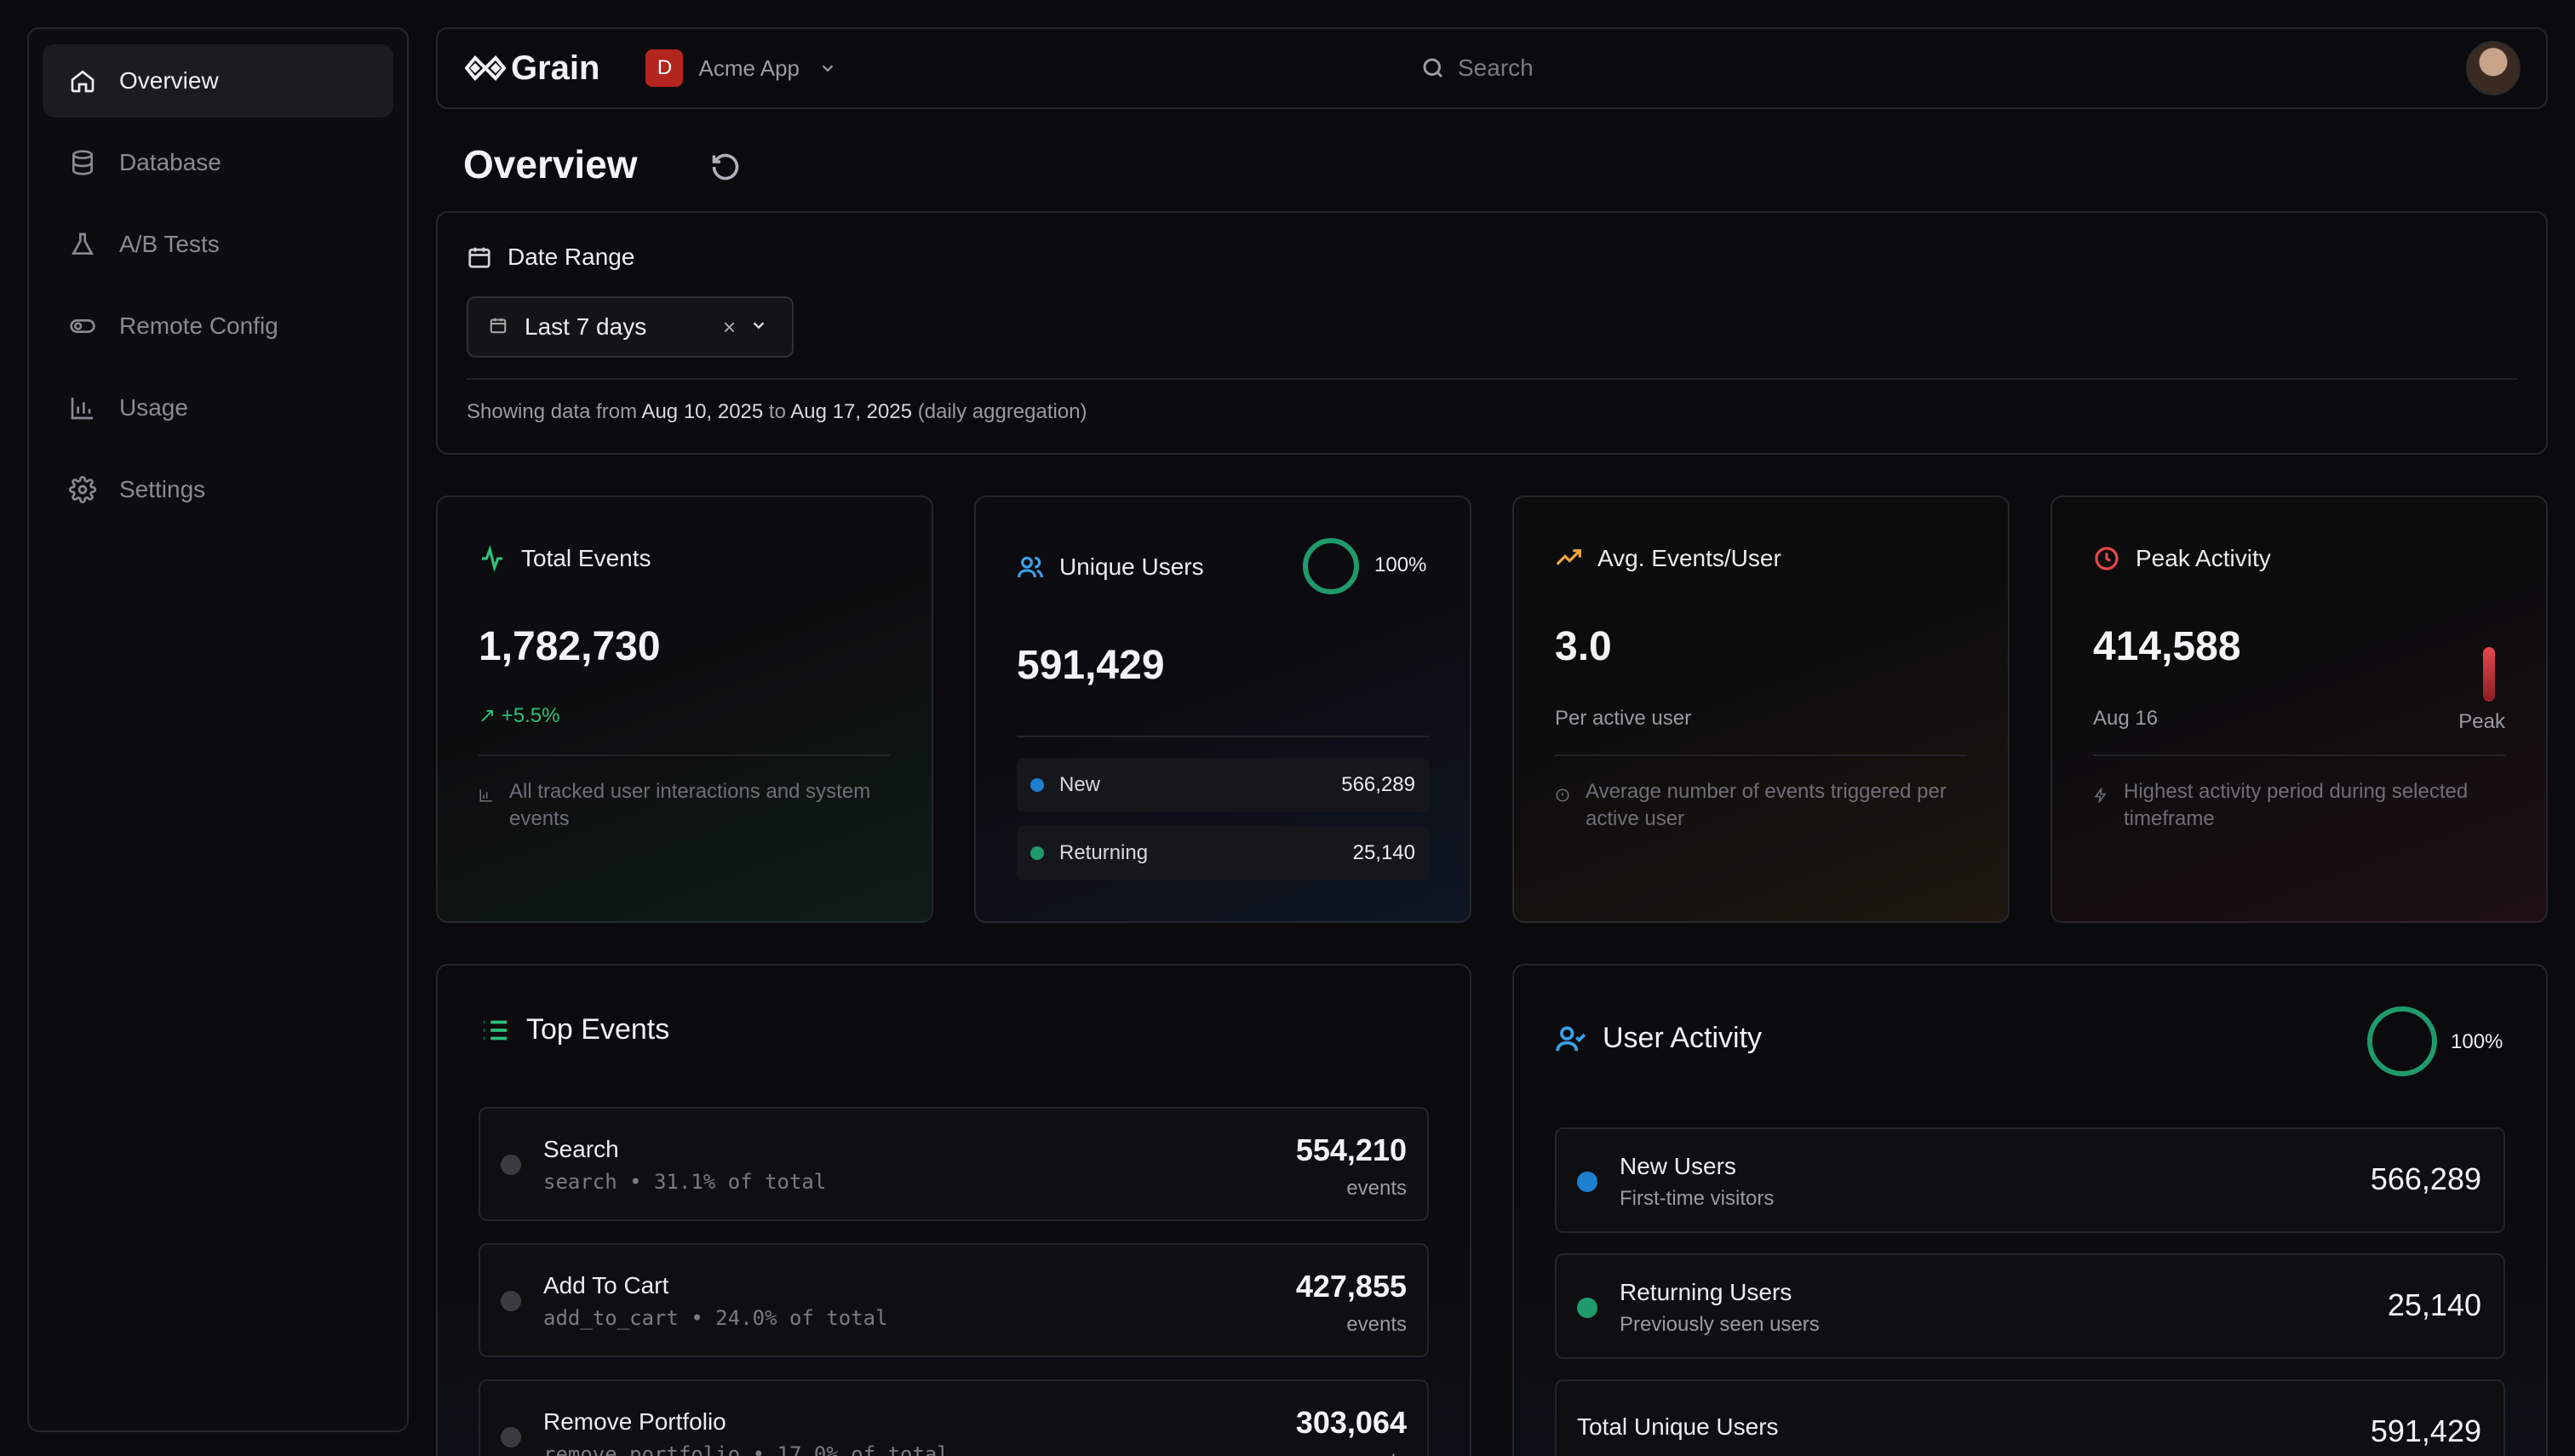 This screenshot has width=2575, height=1456. Describe the element at coordinates (586, 558) in the screenshot. I see `card-title: Total Events` at that location.